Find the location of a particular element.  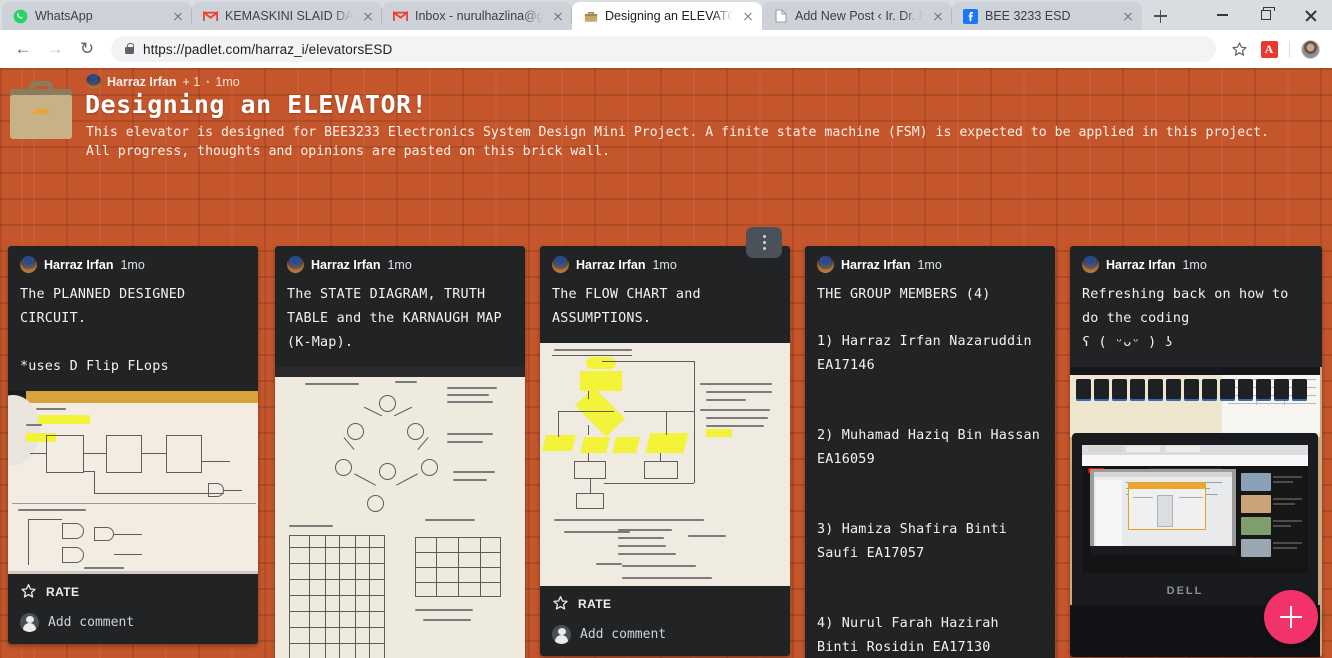

back-button: ← is located at coordinates (23, 49).